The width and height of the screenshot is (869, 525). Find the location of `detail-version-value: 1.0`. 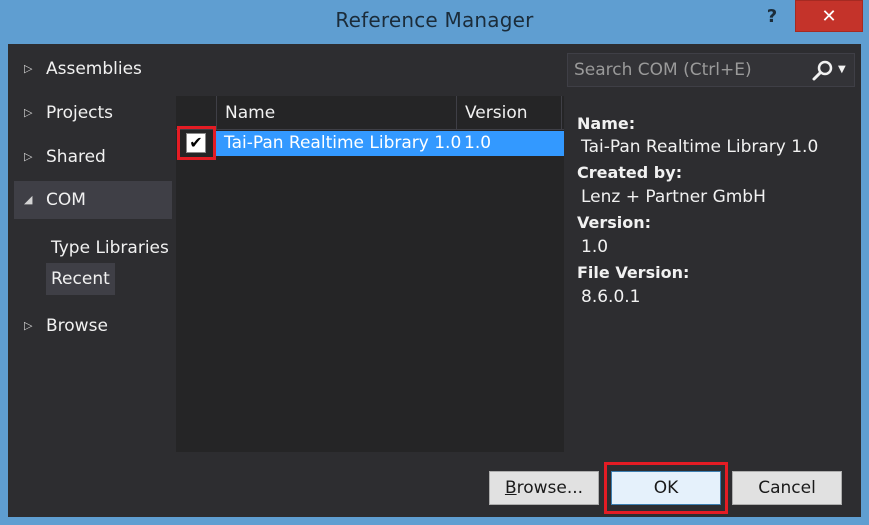

detail-version-value: 1.0 is located at coordinates (595, 247).